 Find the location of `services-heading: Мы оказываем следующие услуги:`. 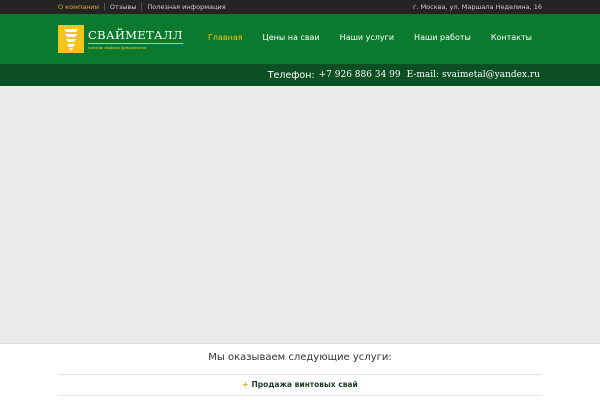

services-heading: Мы оказываем следующие услуги: is located at coordinates (300, 357).